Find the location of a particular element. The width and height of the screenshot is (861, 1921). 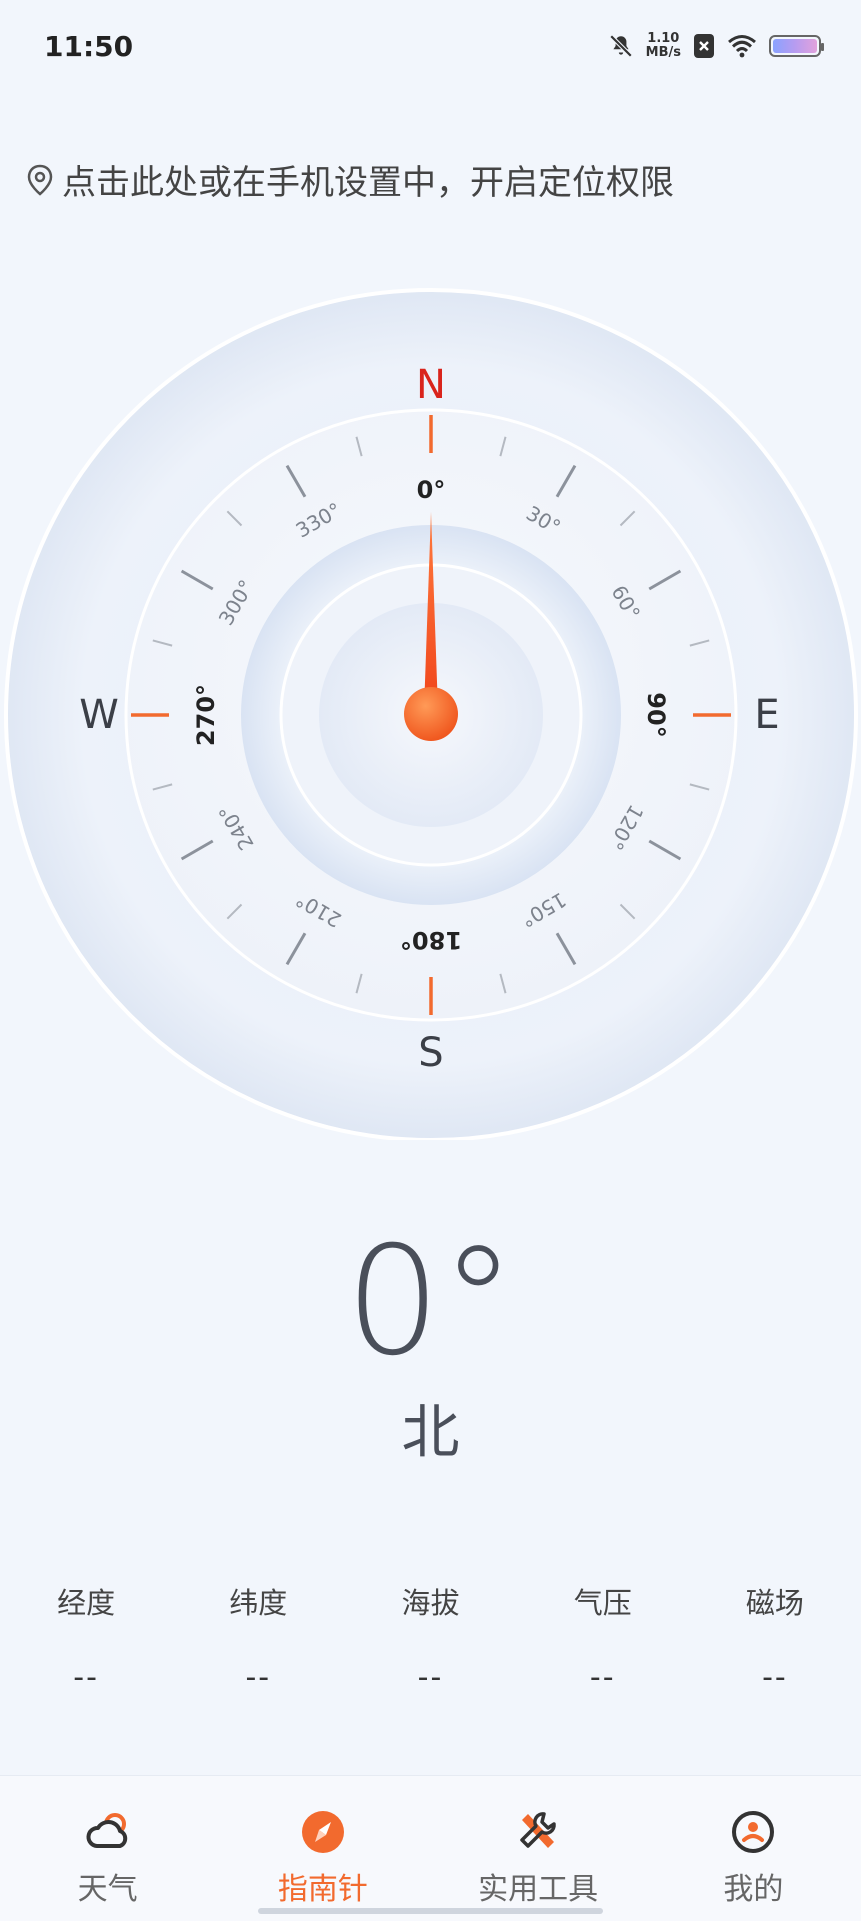

profile-icon is located at coordinates (753, 1832).